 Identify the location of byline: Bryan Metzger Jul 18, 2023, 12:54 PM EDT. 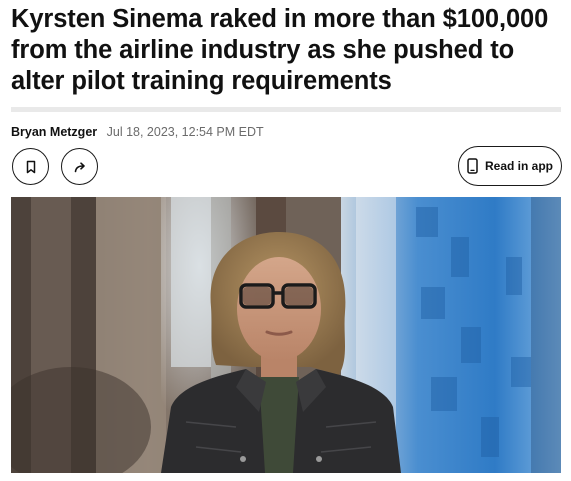
(137, 132).